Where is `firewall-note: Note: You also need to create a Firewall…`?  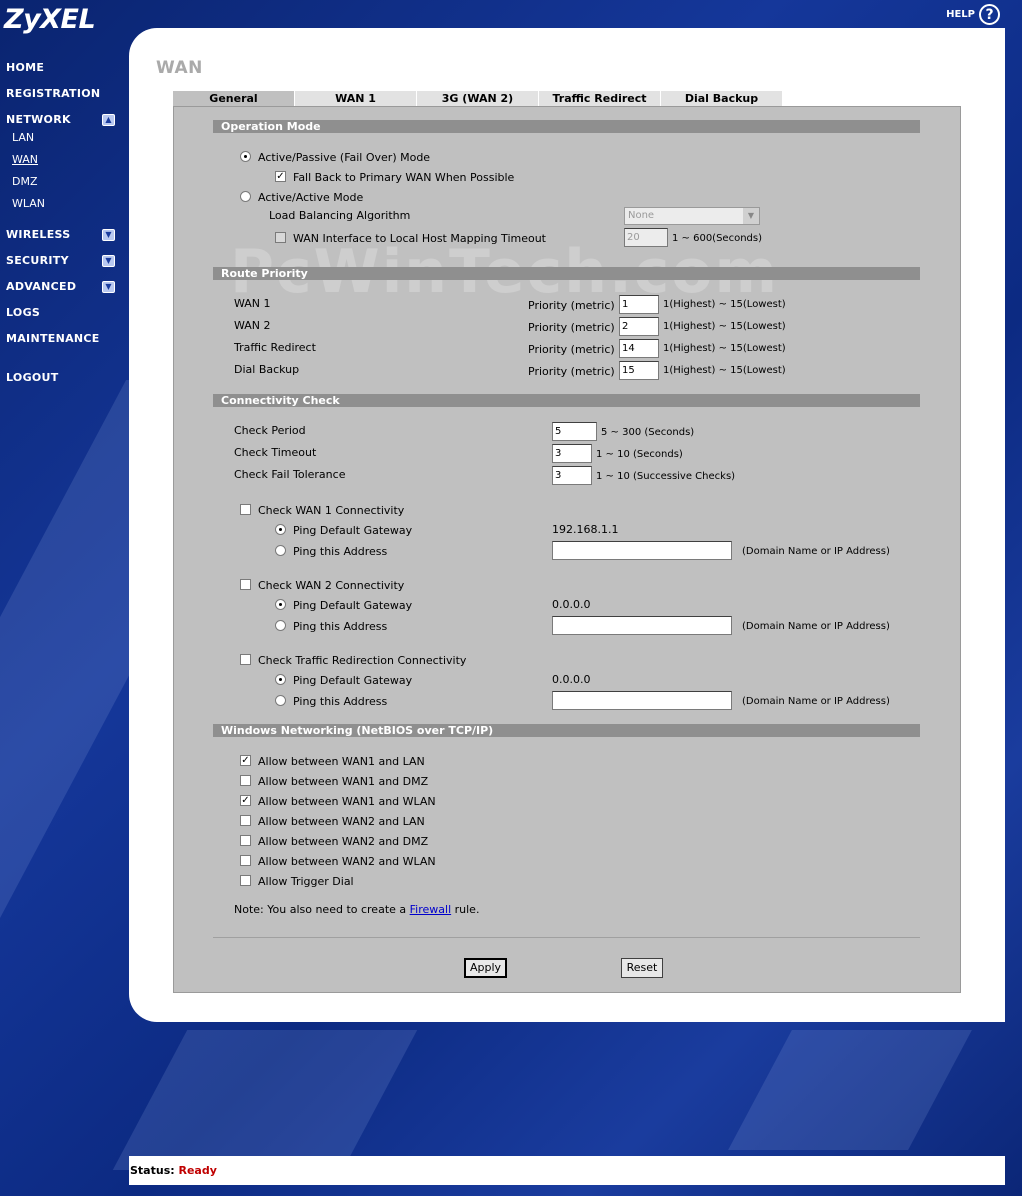 firewall-note: Note: You also need to create a Firewall… is located at coordinates (356, 909).